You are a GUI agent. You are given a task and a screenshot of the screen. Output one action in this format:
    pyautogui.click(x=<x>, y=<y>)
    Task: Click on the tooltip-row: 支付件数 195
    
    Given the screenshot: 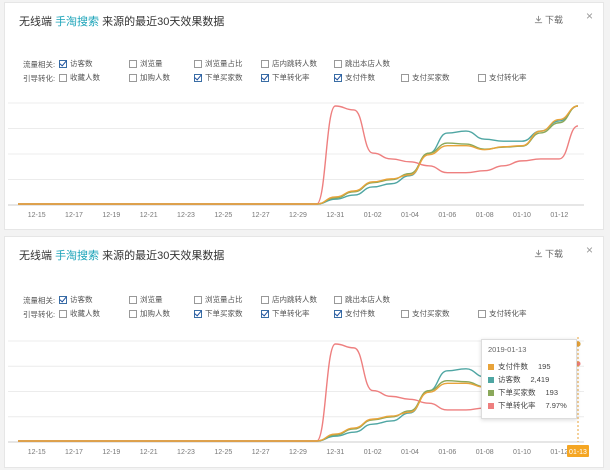 What is the action you would take?
    pyautogui.click(x=529, y=366)
    